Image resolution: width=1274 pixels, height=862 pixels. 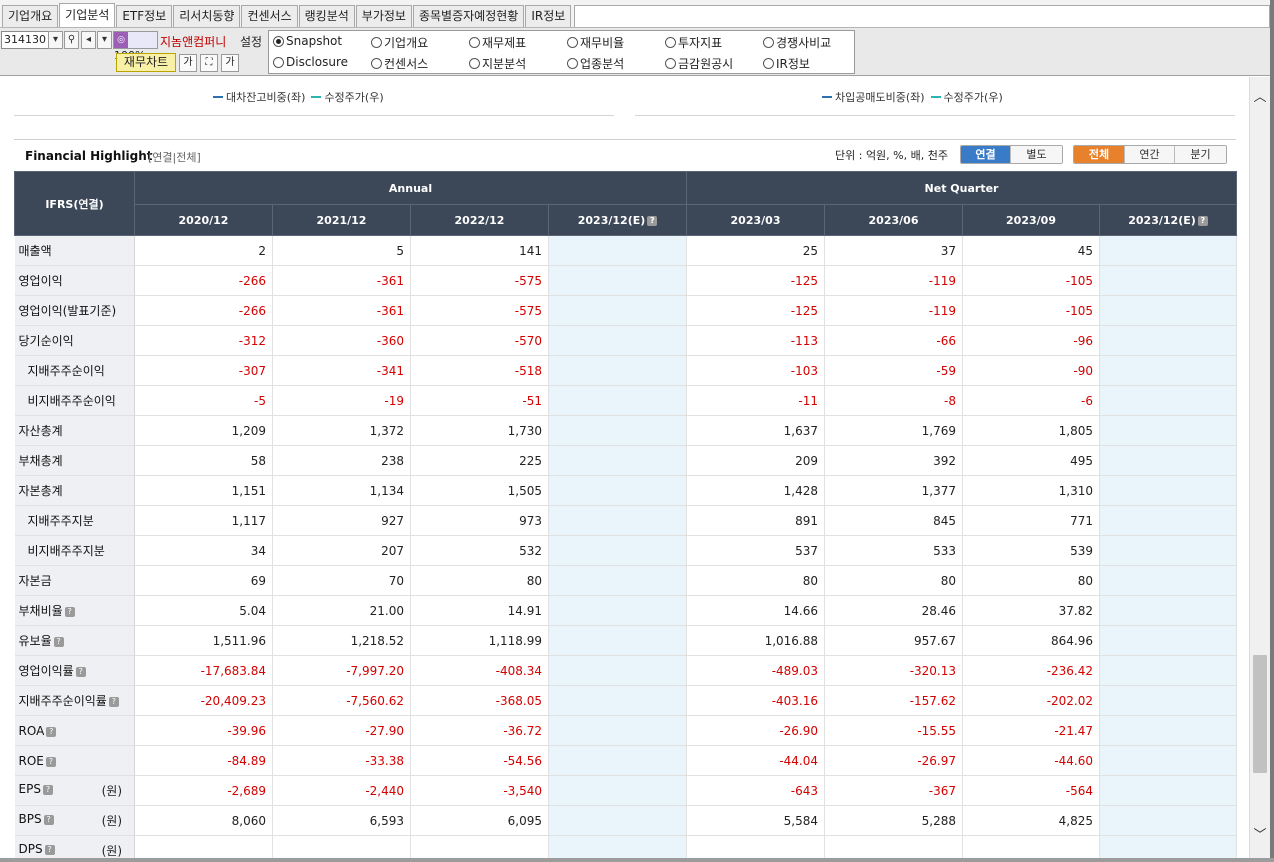 I want to click on radio-shareholding-analysis: 지분분석, so click(x=497, y=63).